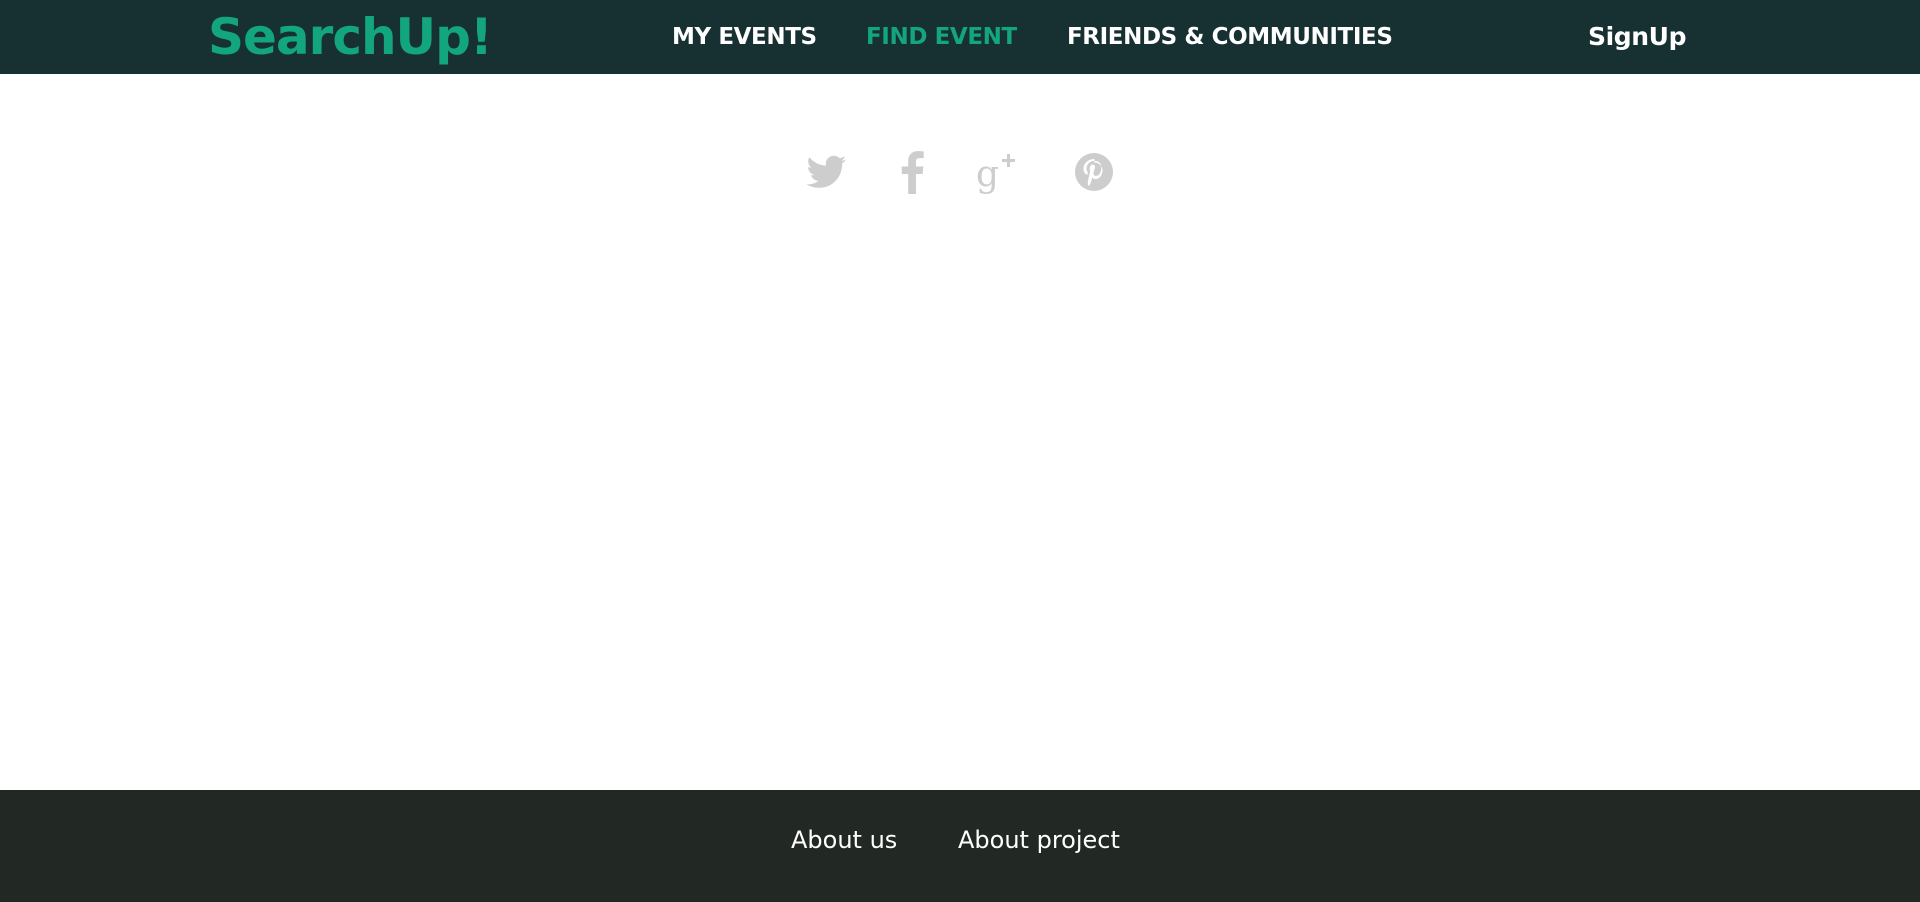  I want to click on footer: About us About project, so click(960, 846).